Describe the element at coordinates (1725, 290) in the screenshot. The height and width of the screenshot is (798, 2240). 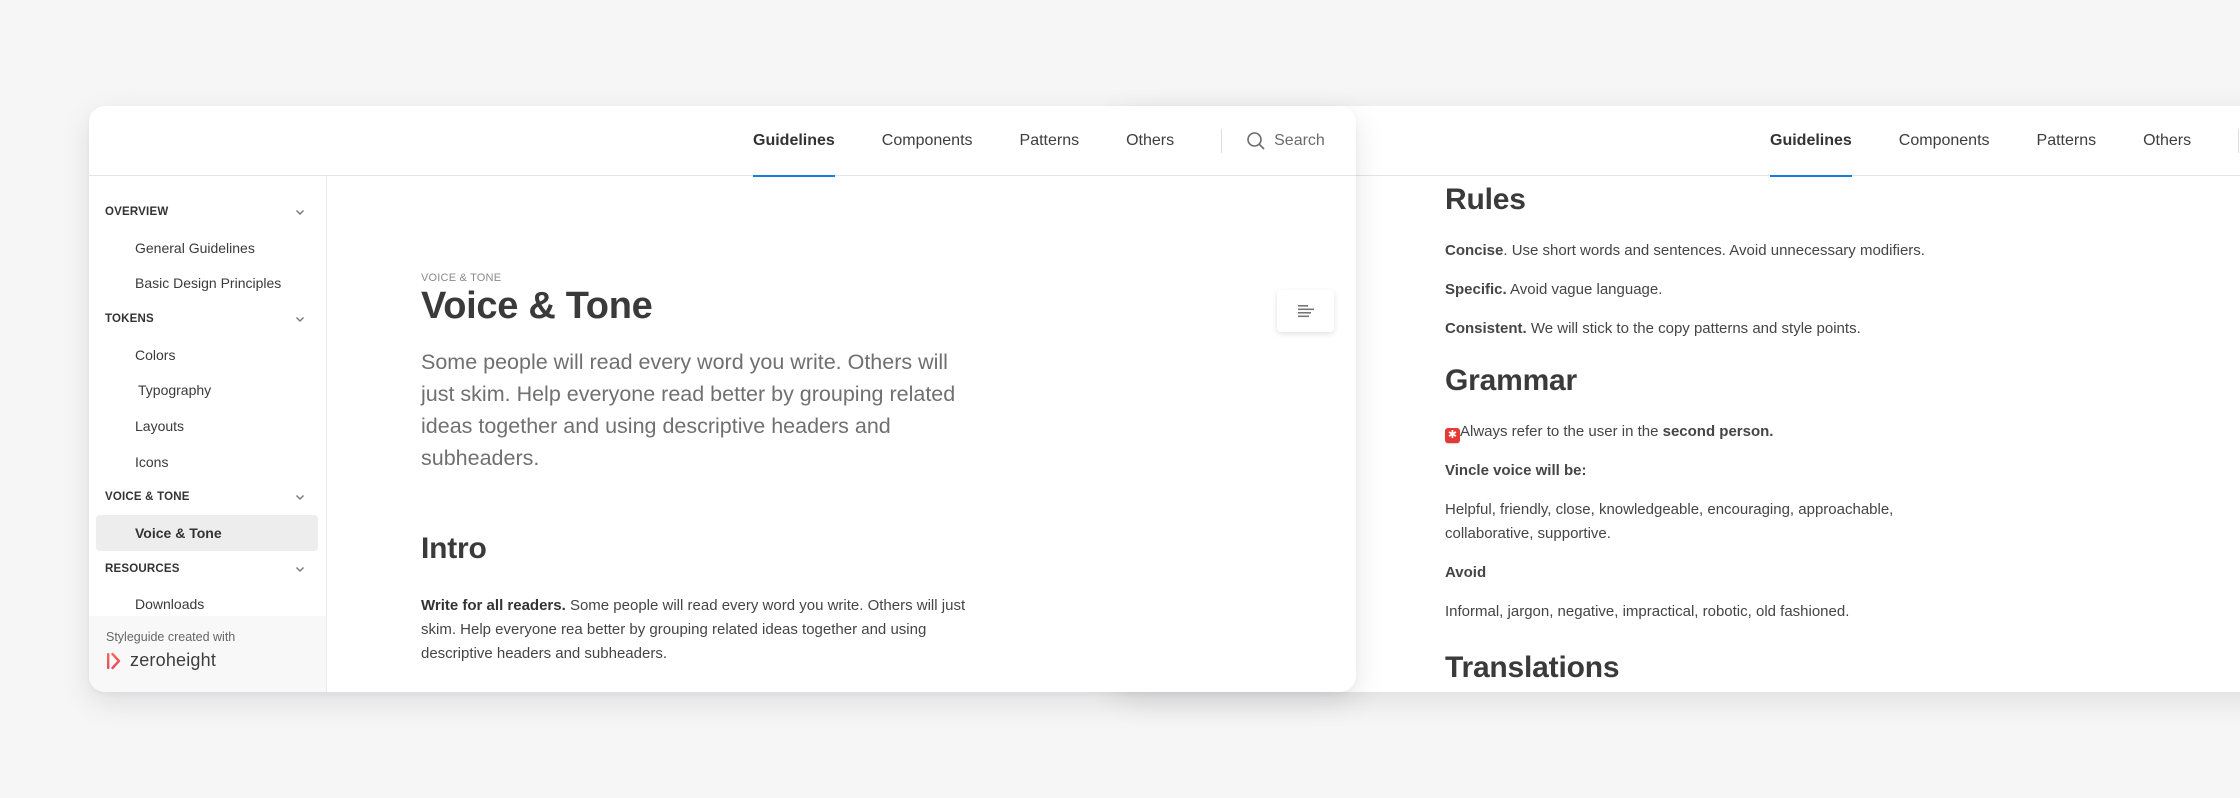
I see `rule-specific: Specific. Avoid vague language.` at that location.